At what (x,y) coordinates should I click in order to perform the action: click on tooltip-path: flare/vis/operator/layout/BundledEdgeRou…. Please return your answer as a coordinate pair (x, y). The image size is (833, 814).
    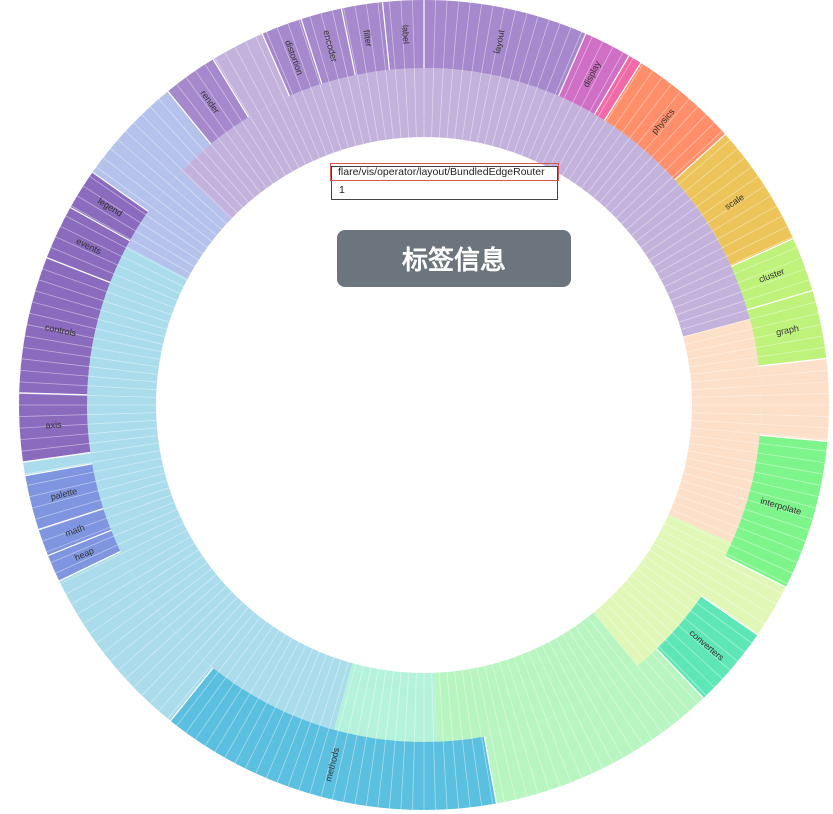
    Looking at the image, I should click on (444, 172).